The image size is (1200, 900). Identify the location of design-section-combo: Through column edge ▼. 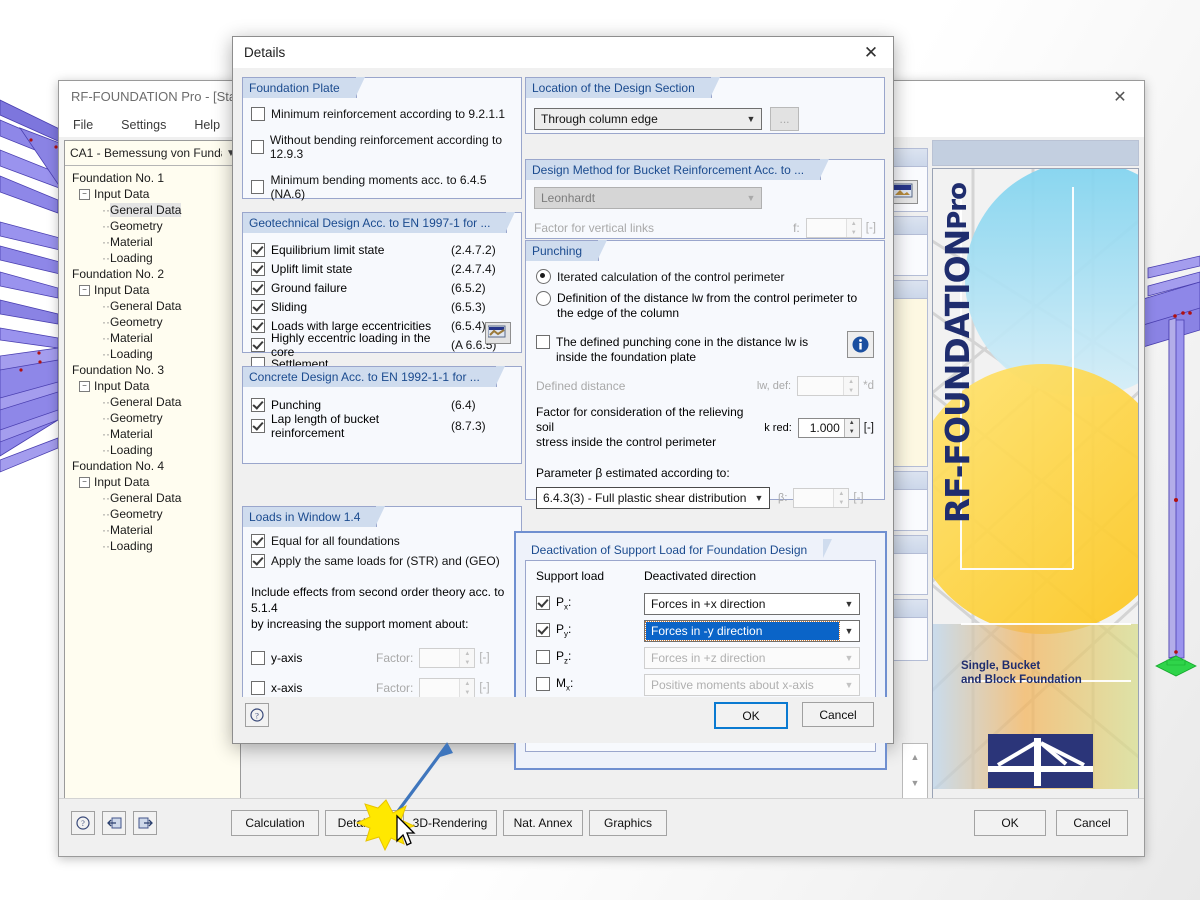
(648, 118).